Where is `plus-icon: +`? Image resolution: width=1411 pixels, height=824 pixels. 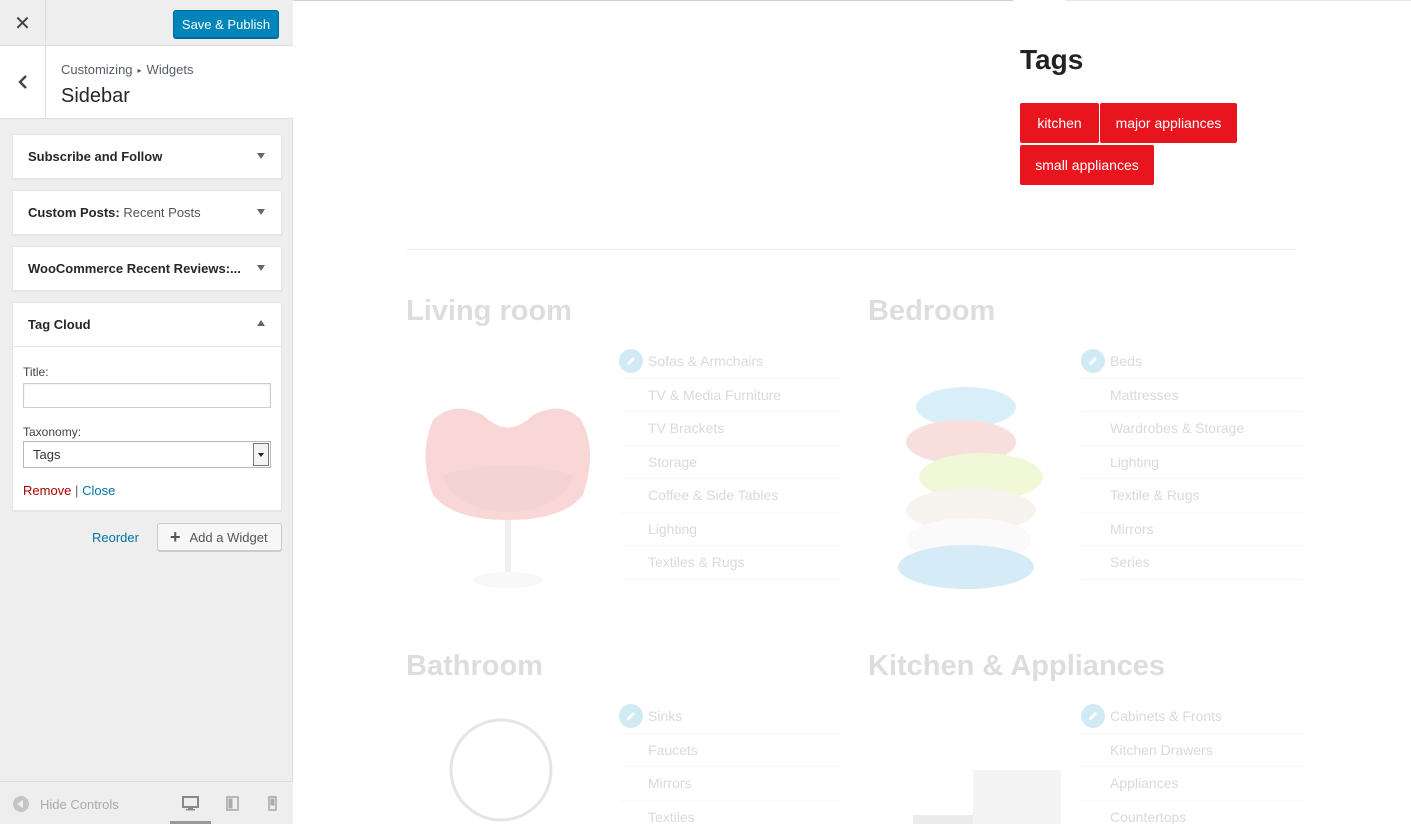 plus-icon: + is located at coordinates (175, 537).